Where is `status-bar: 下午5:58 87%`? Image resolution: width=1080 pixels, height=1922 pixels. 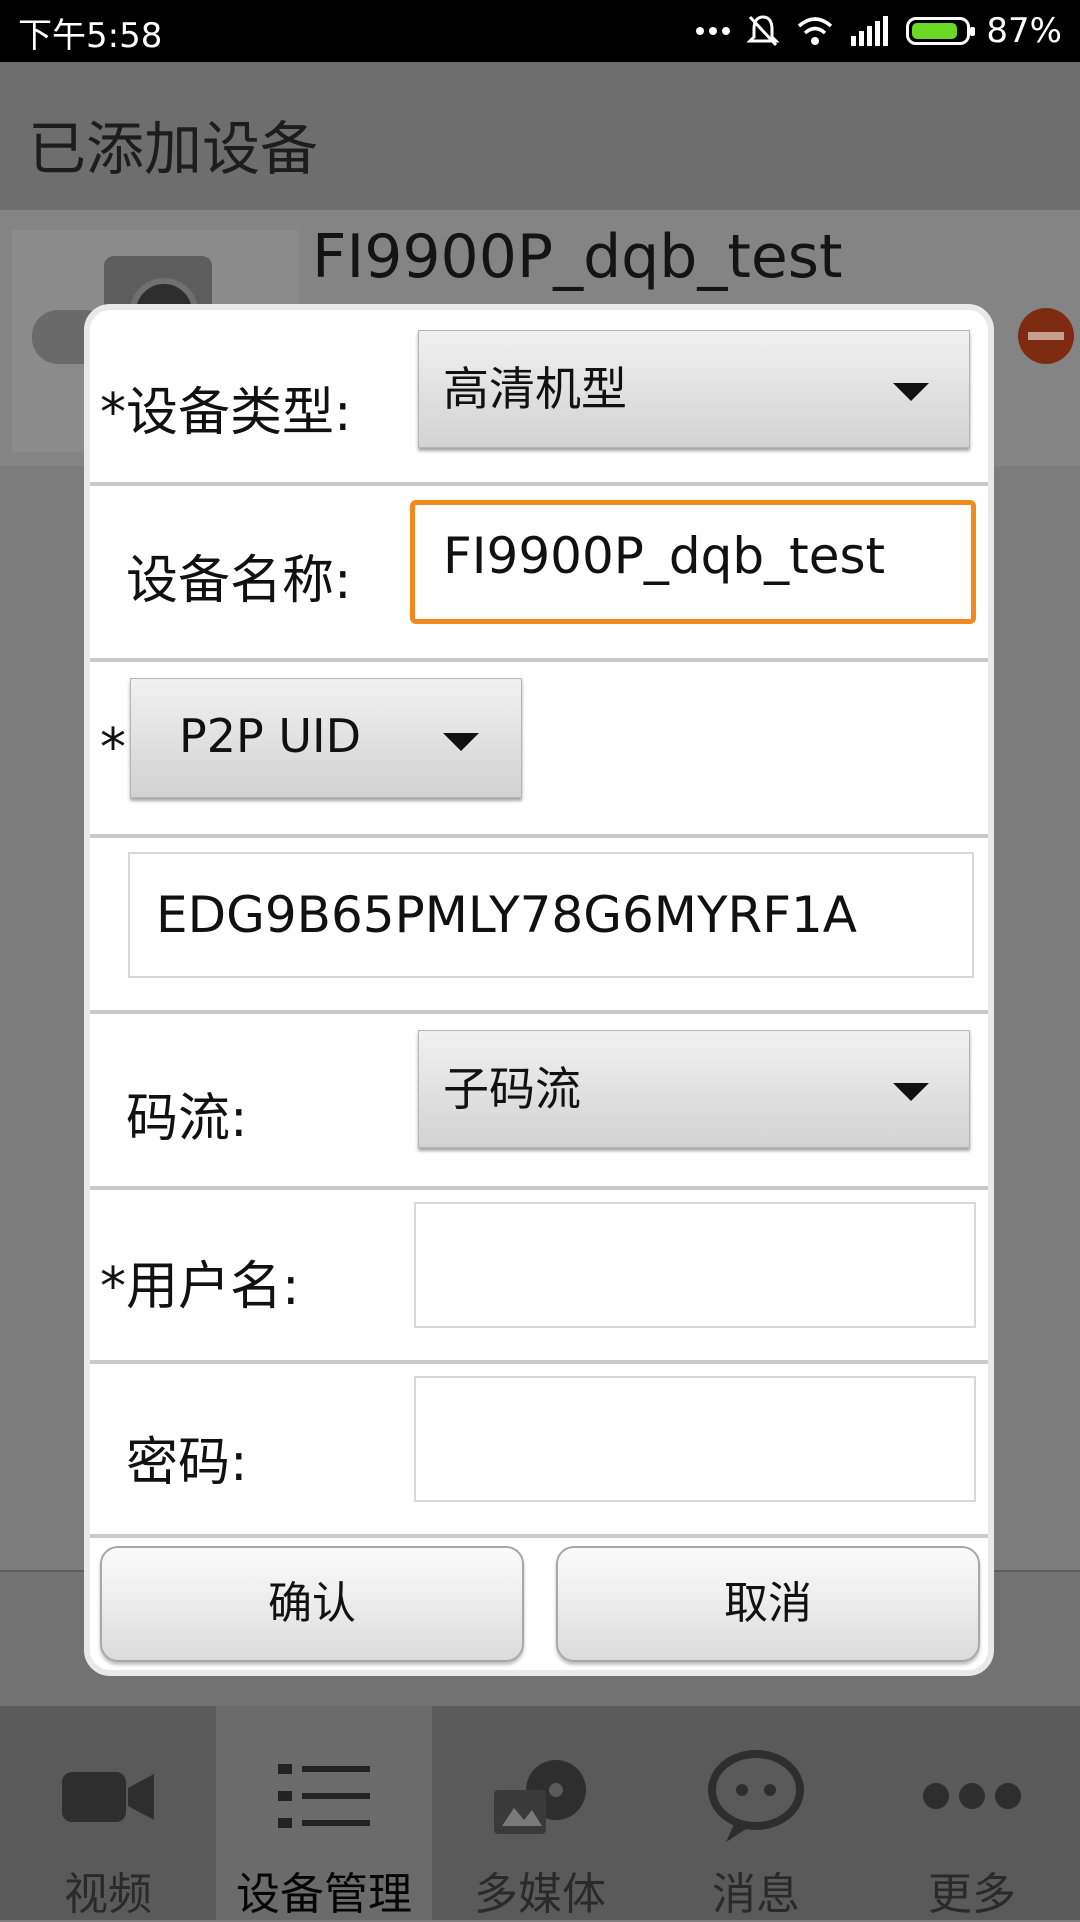
status-bar: 下午5:58 87% is located at coordinates (540, 31).